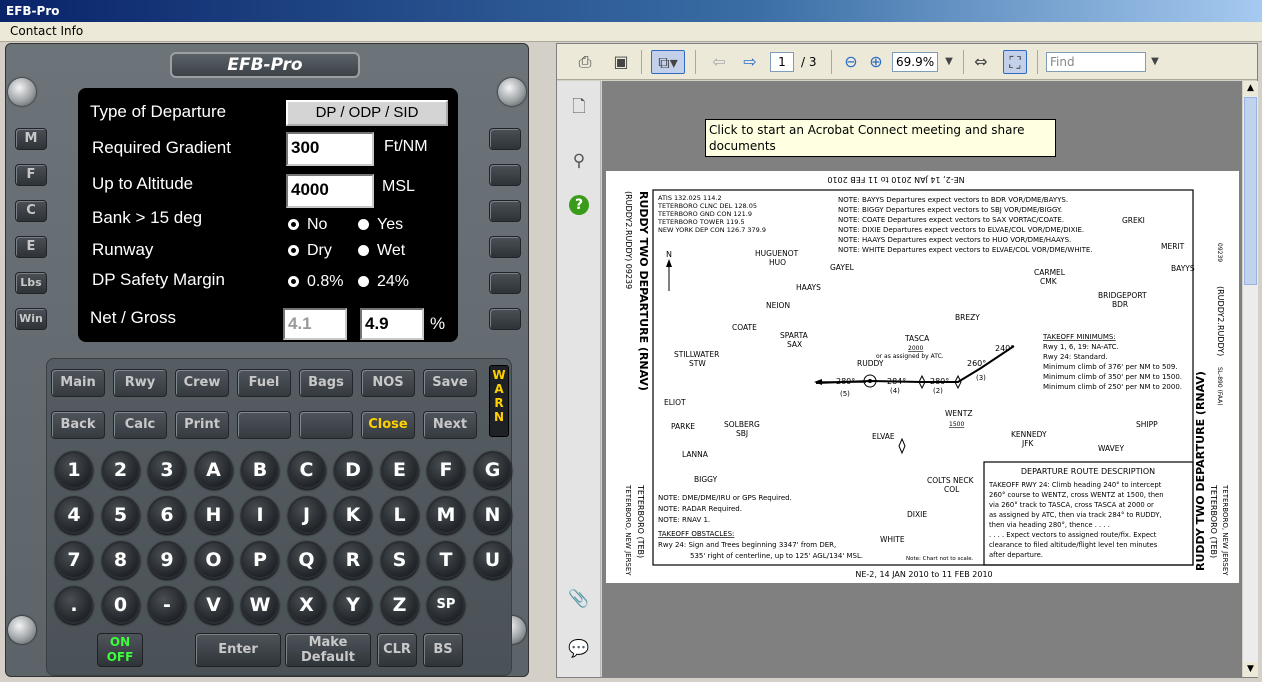 The width and height of the screenshot is (1262, 682). I want to click on key-6: 6, so click(167, 515).